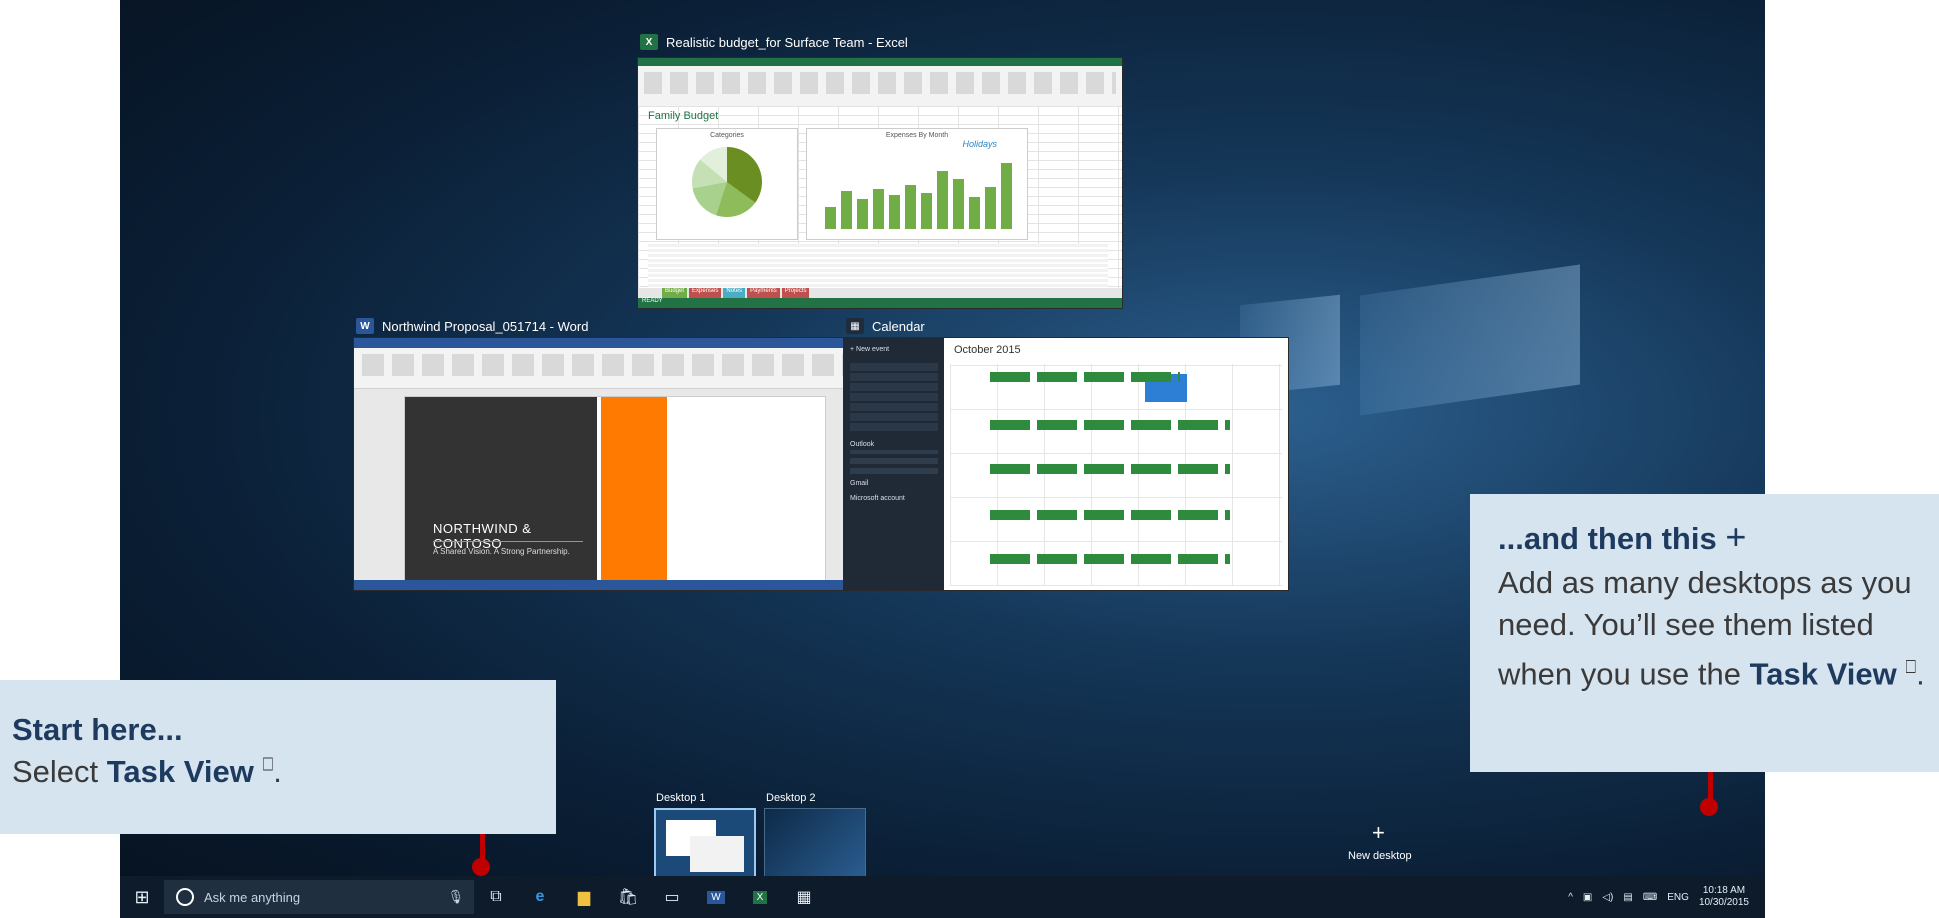 This screenshot has height=918, width=1939. What do you see at coordinates (252, 897) in the screenshot?
I see `search-placeholder: Ask me anything` at bounding box center [252, 897].